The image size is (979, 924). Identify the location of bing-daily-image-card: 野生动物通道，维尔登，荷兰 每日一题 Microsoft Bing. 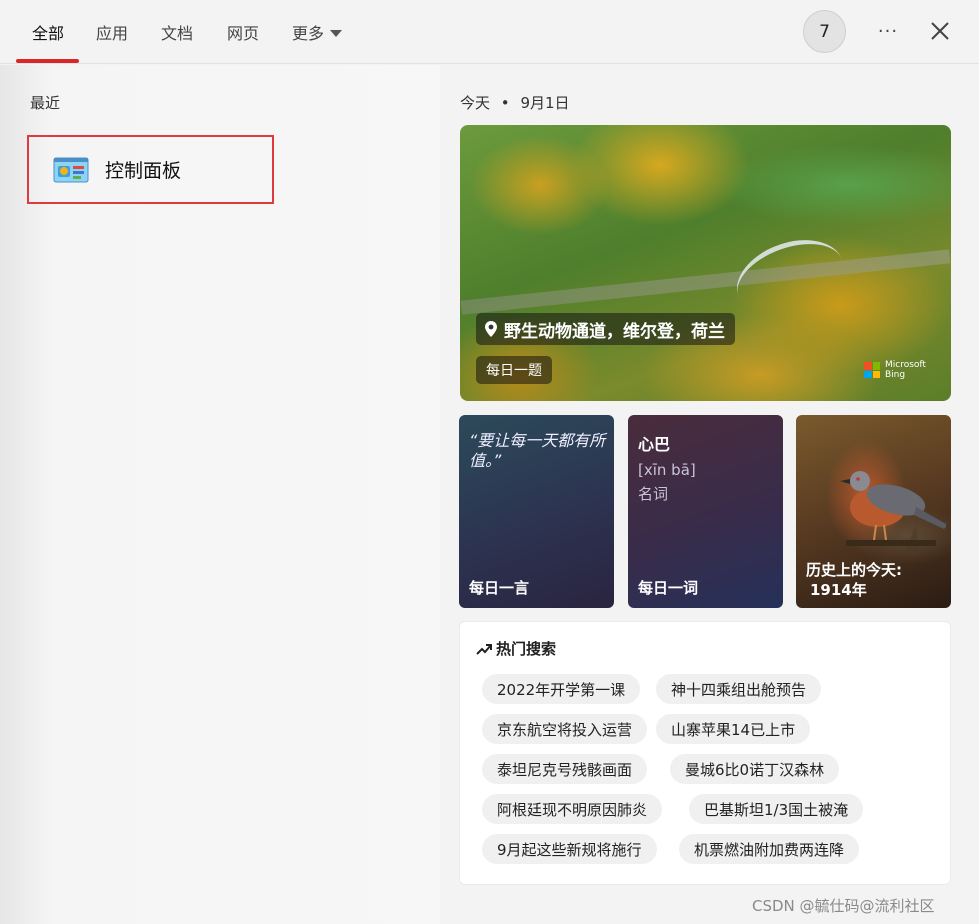
(705, 263).